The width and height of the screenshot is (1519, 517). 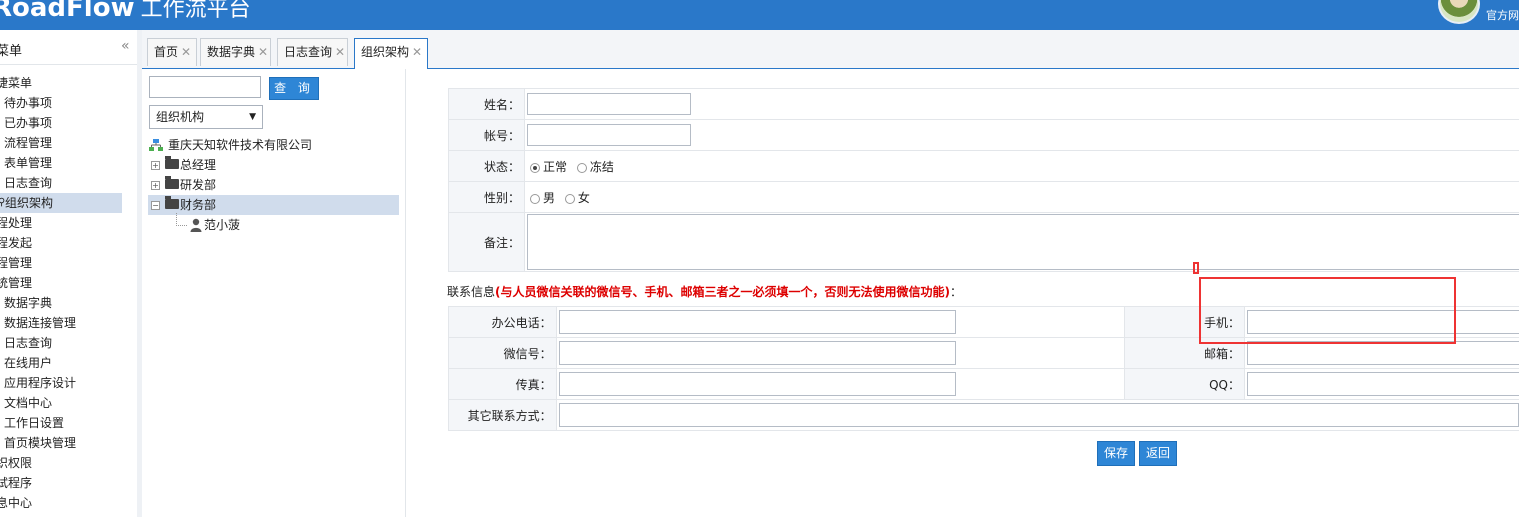 What do you see at coordinates (68, 283) in the screenshot?
I see `menu-item-system: 统管理` at bounding box center [68, 283].